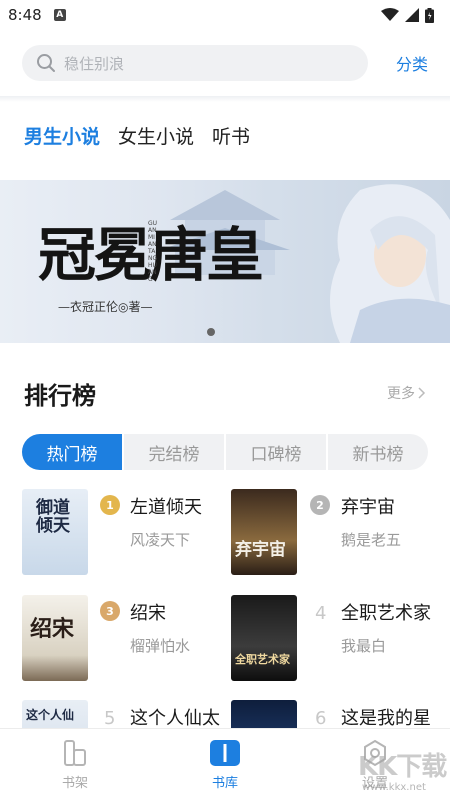 The width and height of the screenshot is (450, 800). I want to click on rank-medal-icon: 3, so click(110, 611).